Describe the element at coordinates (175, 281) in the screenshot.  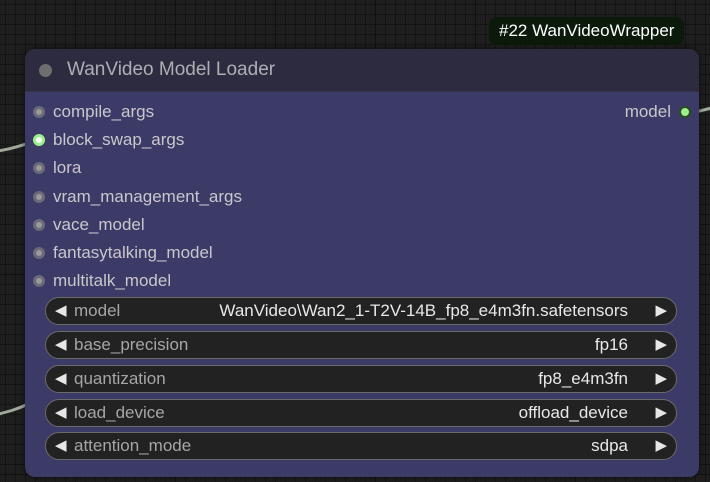
I see `input-slot-multitalk-model: multitalk_model` at that location.